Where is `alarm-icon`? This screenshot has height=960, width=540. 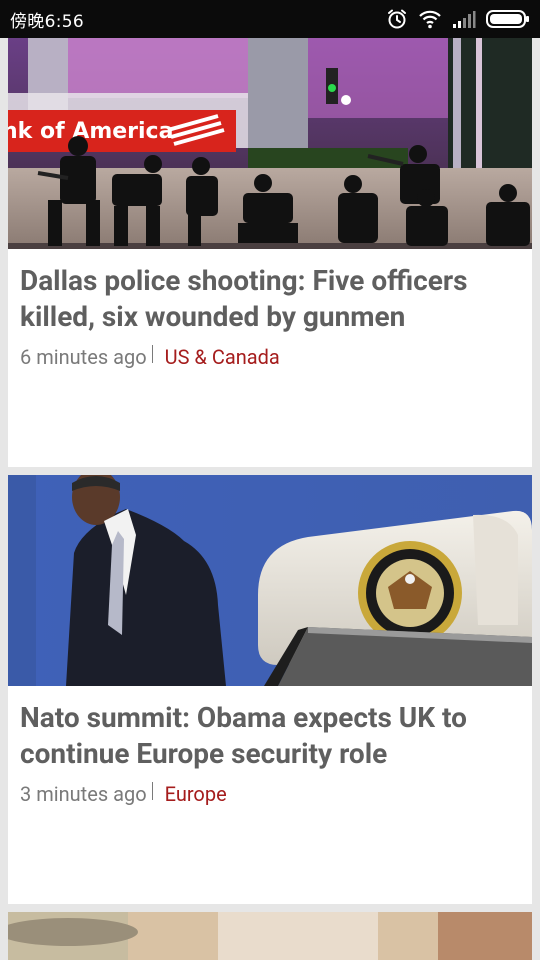
alarm-icon is located at coordinates (397, 19).